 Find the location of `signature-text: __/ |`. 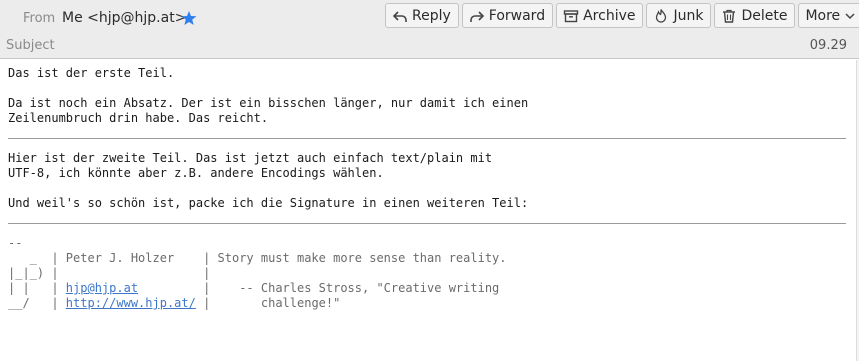

signature-text: __/ | is located at coordinates (37, 303).